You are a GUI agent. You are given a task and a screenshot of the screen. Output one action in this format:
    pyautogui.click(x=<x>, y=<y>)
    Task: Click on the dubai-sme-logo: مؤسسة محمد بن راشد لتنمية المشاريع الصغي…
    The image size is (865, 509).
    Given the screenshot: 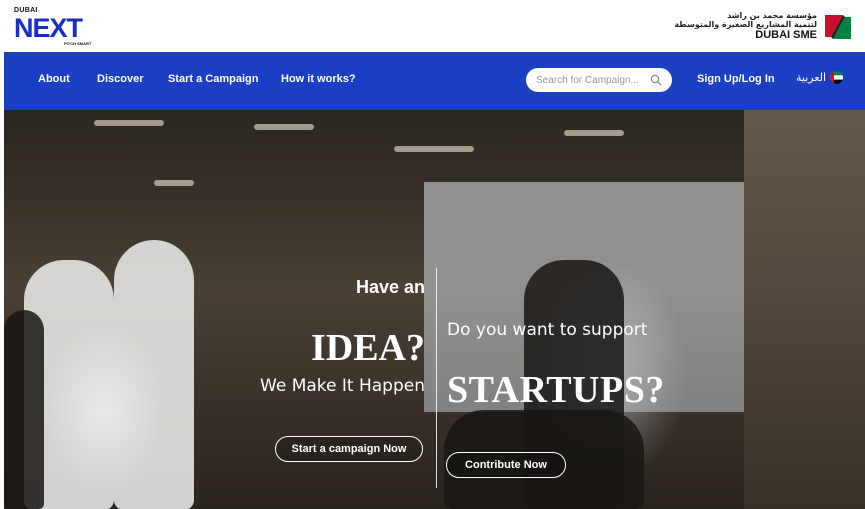 What is the action you would take?
    pyautogui.click(x=763, y=26)
    